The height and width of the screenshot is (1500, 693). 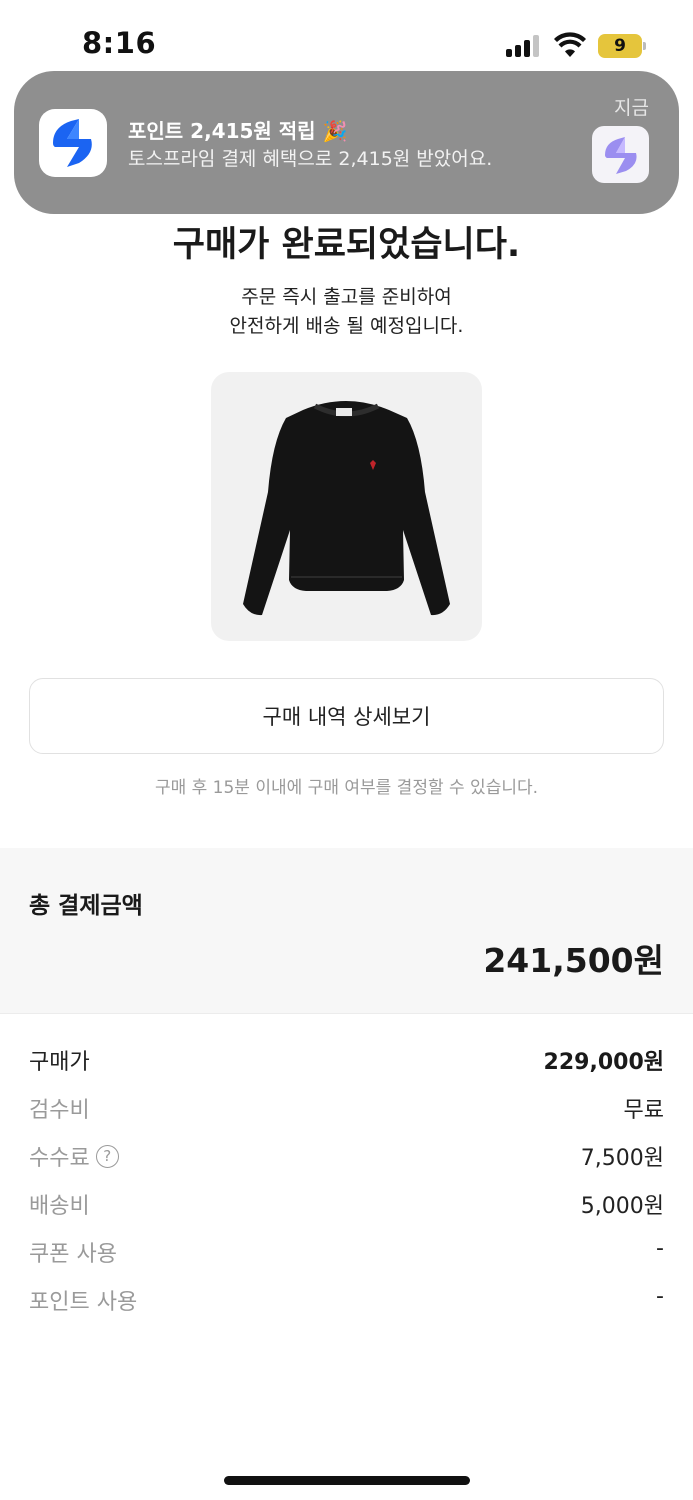 What do you see at coordinates (346, 297) in the screenshot?
I see `subtitle-line-1: 주문 즉시 출고를 준비하여` at bounding box center [346, 297].